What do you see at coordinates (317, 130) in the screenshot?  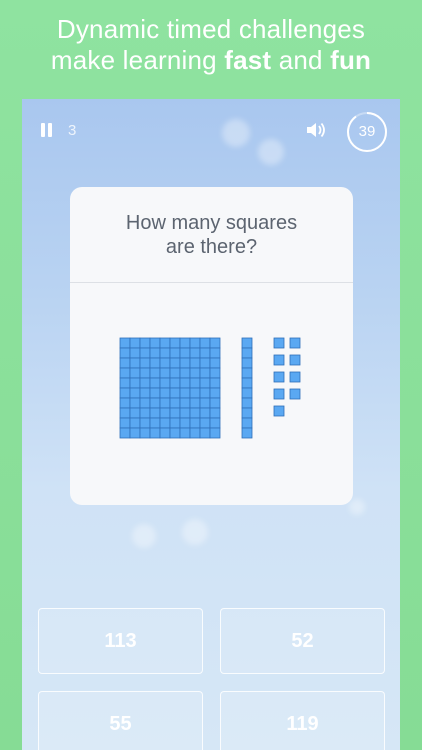 I see `speaker-icon` at bounding box center [317, 130].